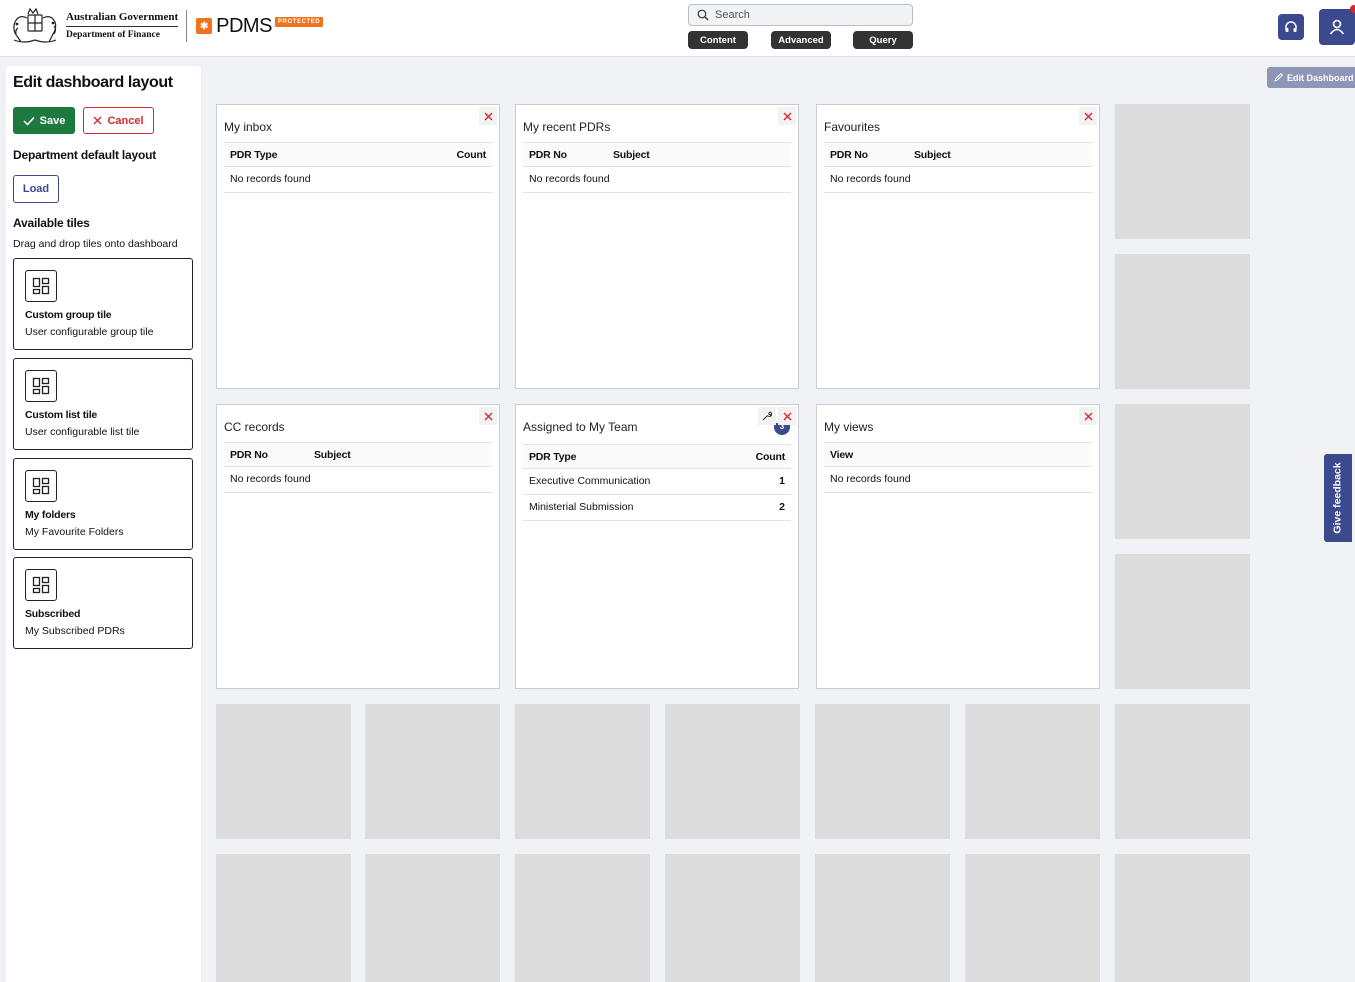 The height and width of the screenshot is (982, 1355). Describe the element at coordinates (103, 504) in the screenshot. I see `available-tile-my-folders: My folders My Favourite Folders` at that location.